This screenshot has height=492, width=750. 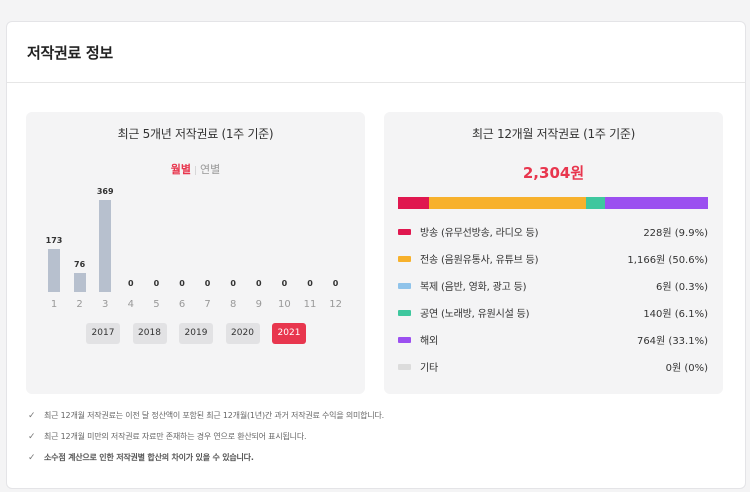 What do you see at coordinates (335, 283) in the screenshot?
I see `bar-value-label: 0` at bounding box center [335, 283].